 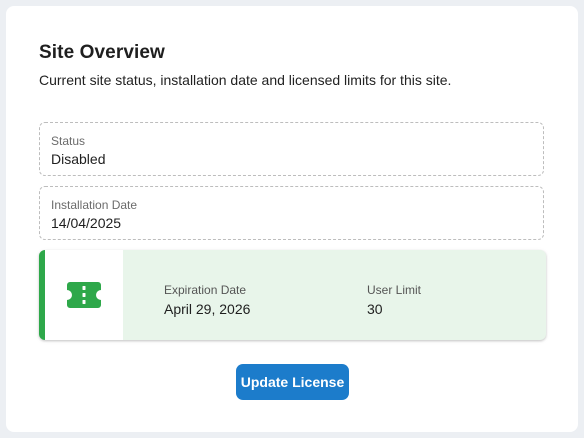 I want to click on expiration-date-label: Expiration Date, so click(x=205, y=290).